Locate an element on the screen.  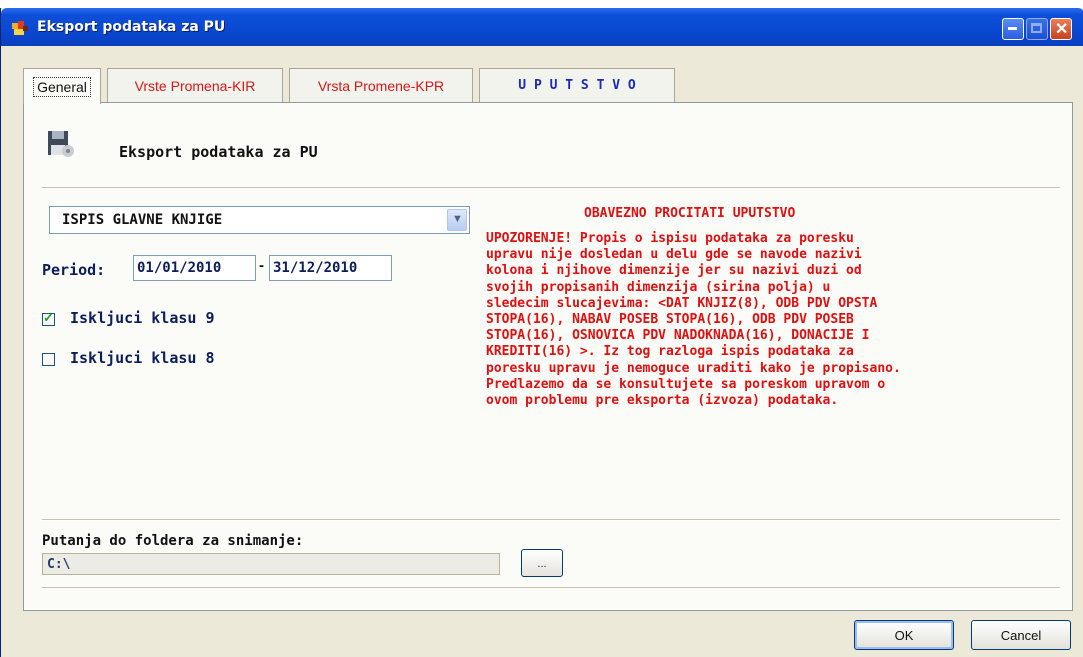
tab-uputstvo-label: U P U T S T V O is located at coordinates (577, 85).